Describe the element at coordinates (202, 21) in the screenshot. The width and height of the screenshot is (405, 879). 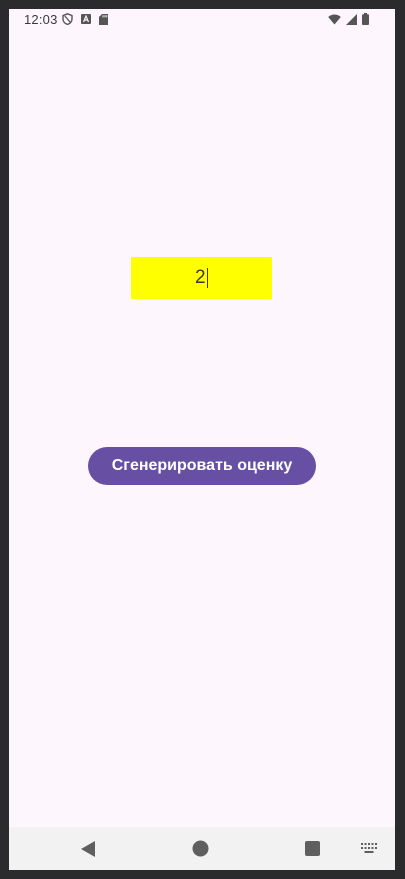
I see `status-bar: 12:03` at that location.